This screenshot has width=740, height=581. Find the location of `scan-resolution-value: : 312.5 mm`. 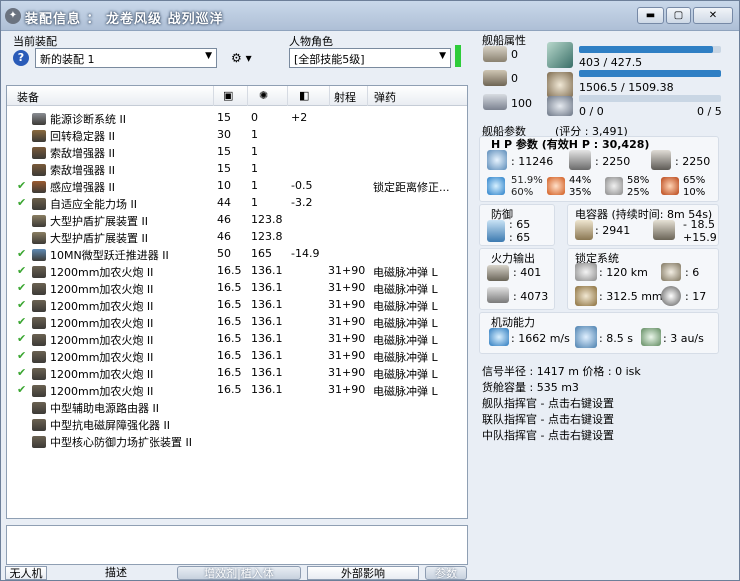

scan-resolution-value: : 312.5 mm is located at coordinates (631, 296).